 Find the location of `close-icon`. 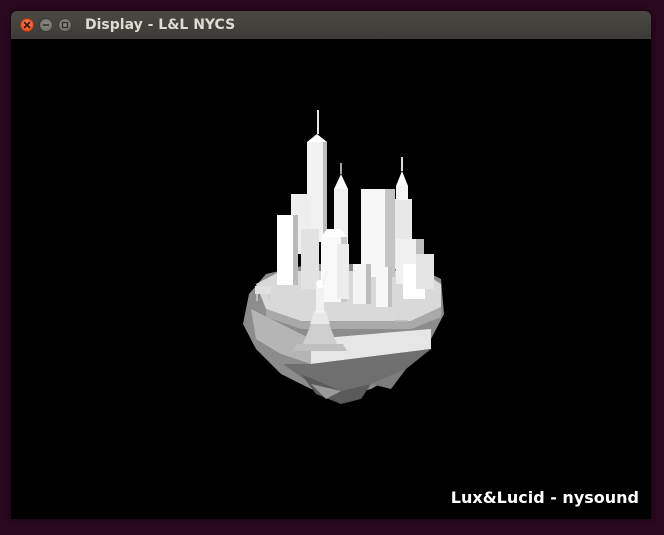

close-icon is located at coordinates (27, 25).